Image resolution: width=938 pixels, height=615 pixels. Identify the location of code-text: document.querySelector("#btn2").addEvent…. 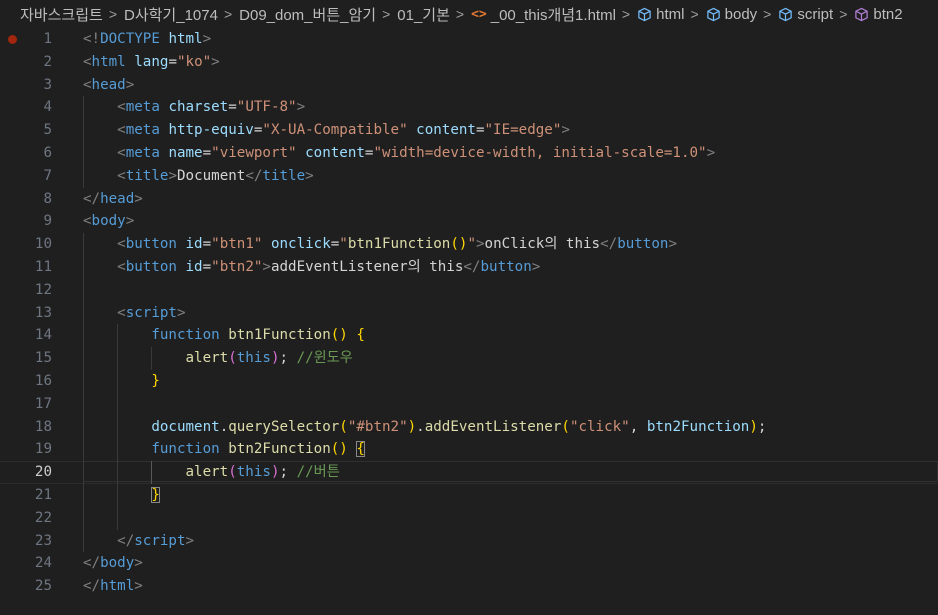
(510, 427).